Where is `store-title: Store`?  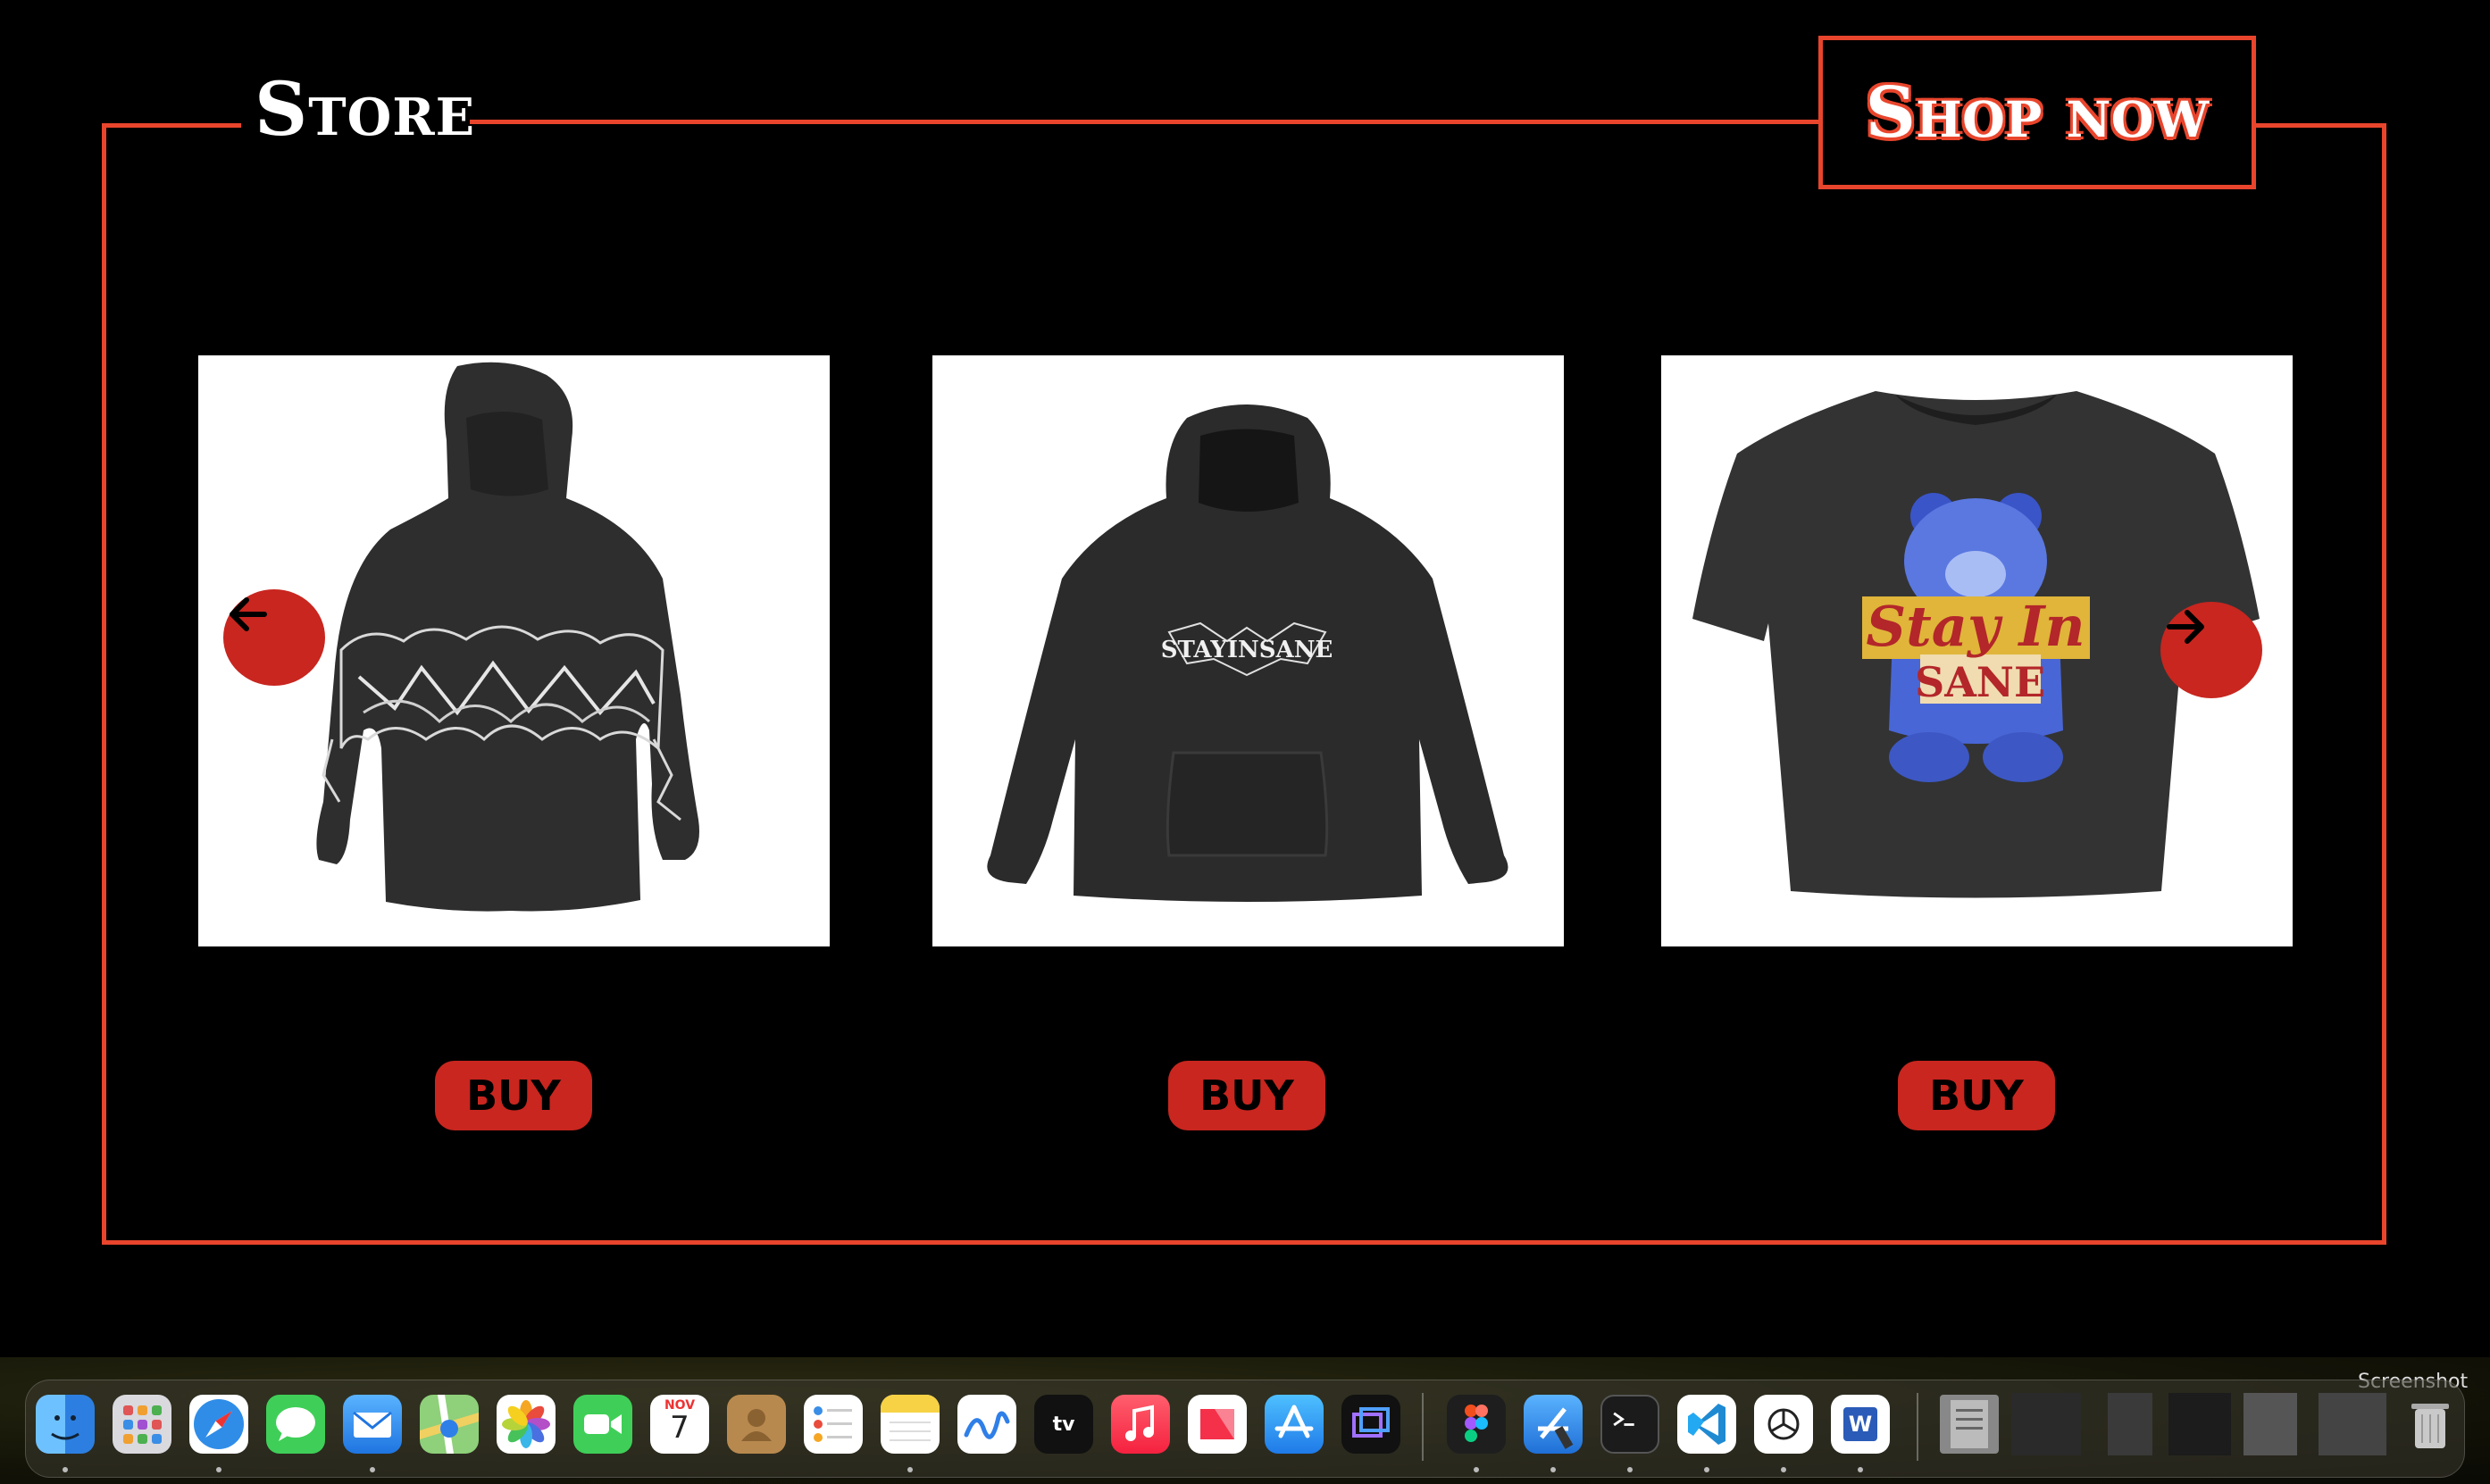 store-title: Store is located at coordinates (365, 110).